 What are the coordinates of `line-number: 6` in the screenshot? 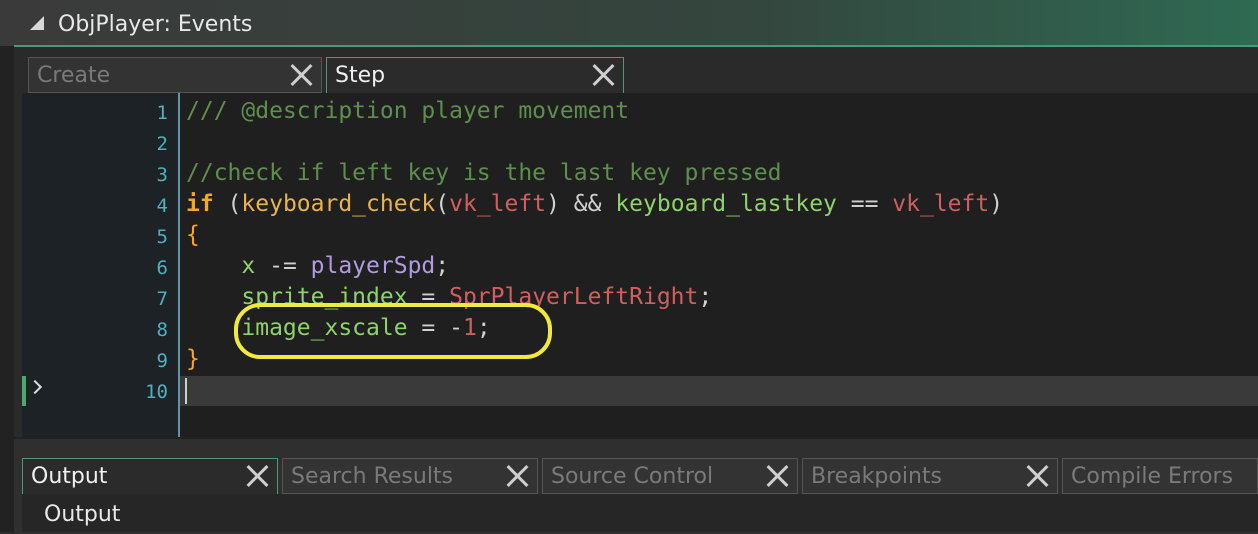 It's located at (162, 268).